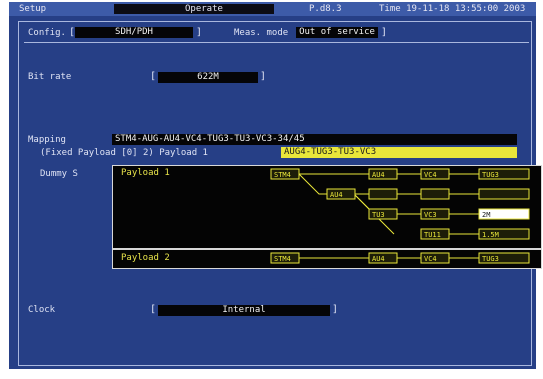  I want to click on clock-bracket-left: [, so click(153, 309).